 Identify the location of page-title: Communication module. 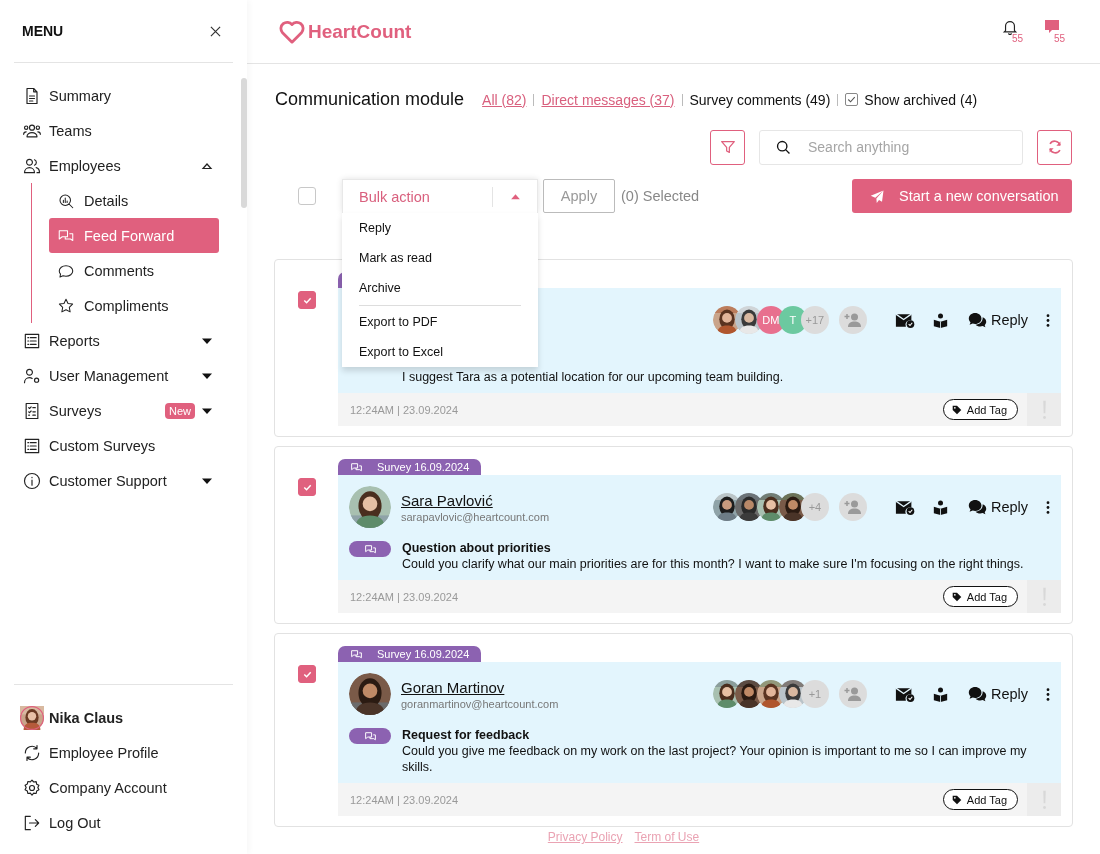
(370, 99).